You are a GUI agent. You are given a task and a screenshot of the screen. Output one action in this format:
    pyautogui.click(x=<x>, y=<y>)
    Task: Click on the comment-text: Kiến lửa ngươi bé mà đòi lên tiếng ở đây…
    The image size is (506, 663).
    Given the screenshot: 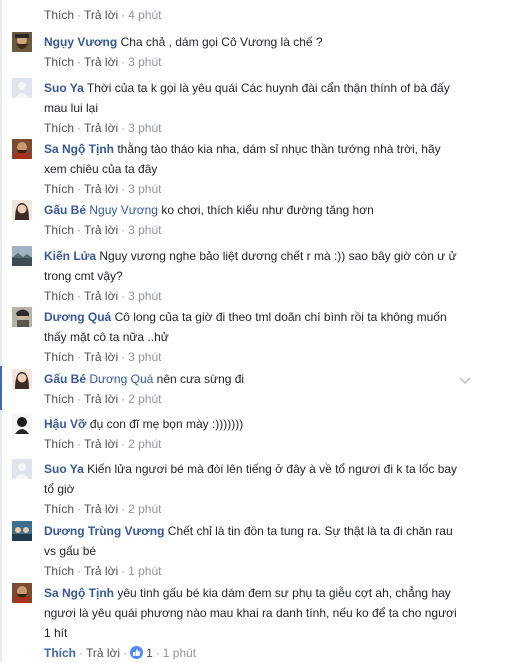 What is the action you would take?
    pyautogui.click(x=251, y=479)
    